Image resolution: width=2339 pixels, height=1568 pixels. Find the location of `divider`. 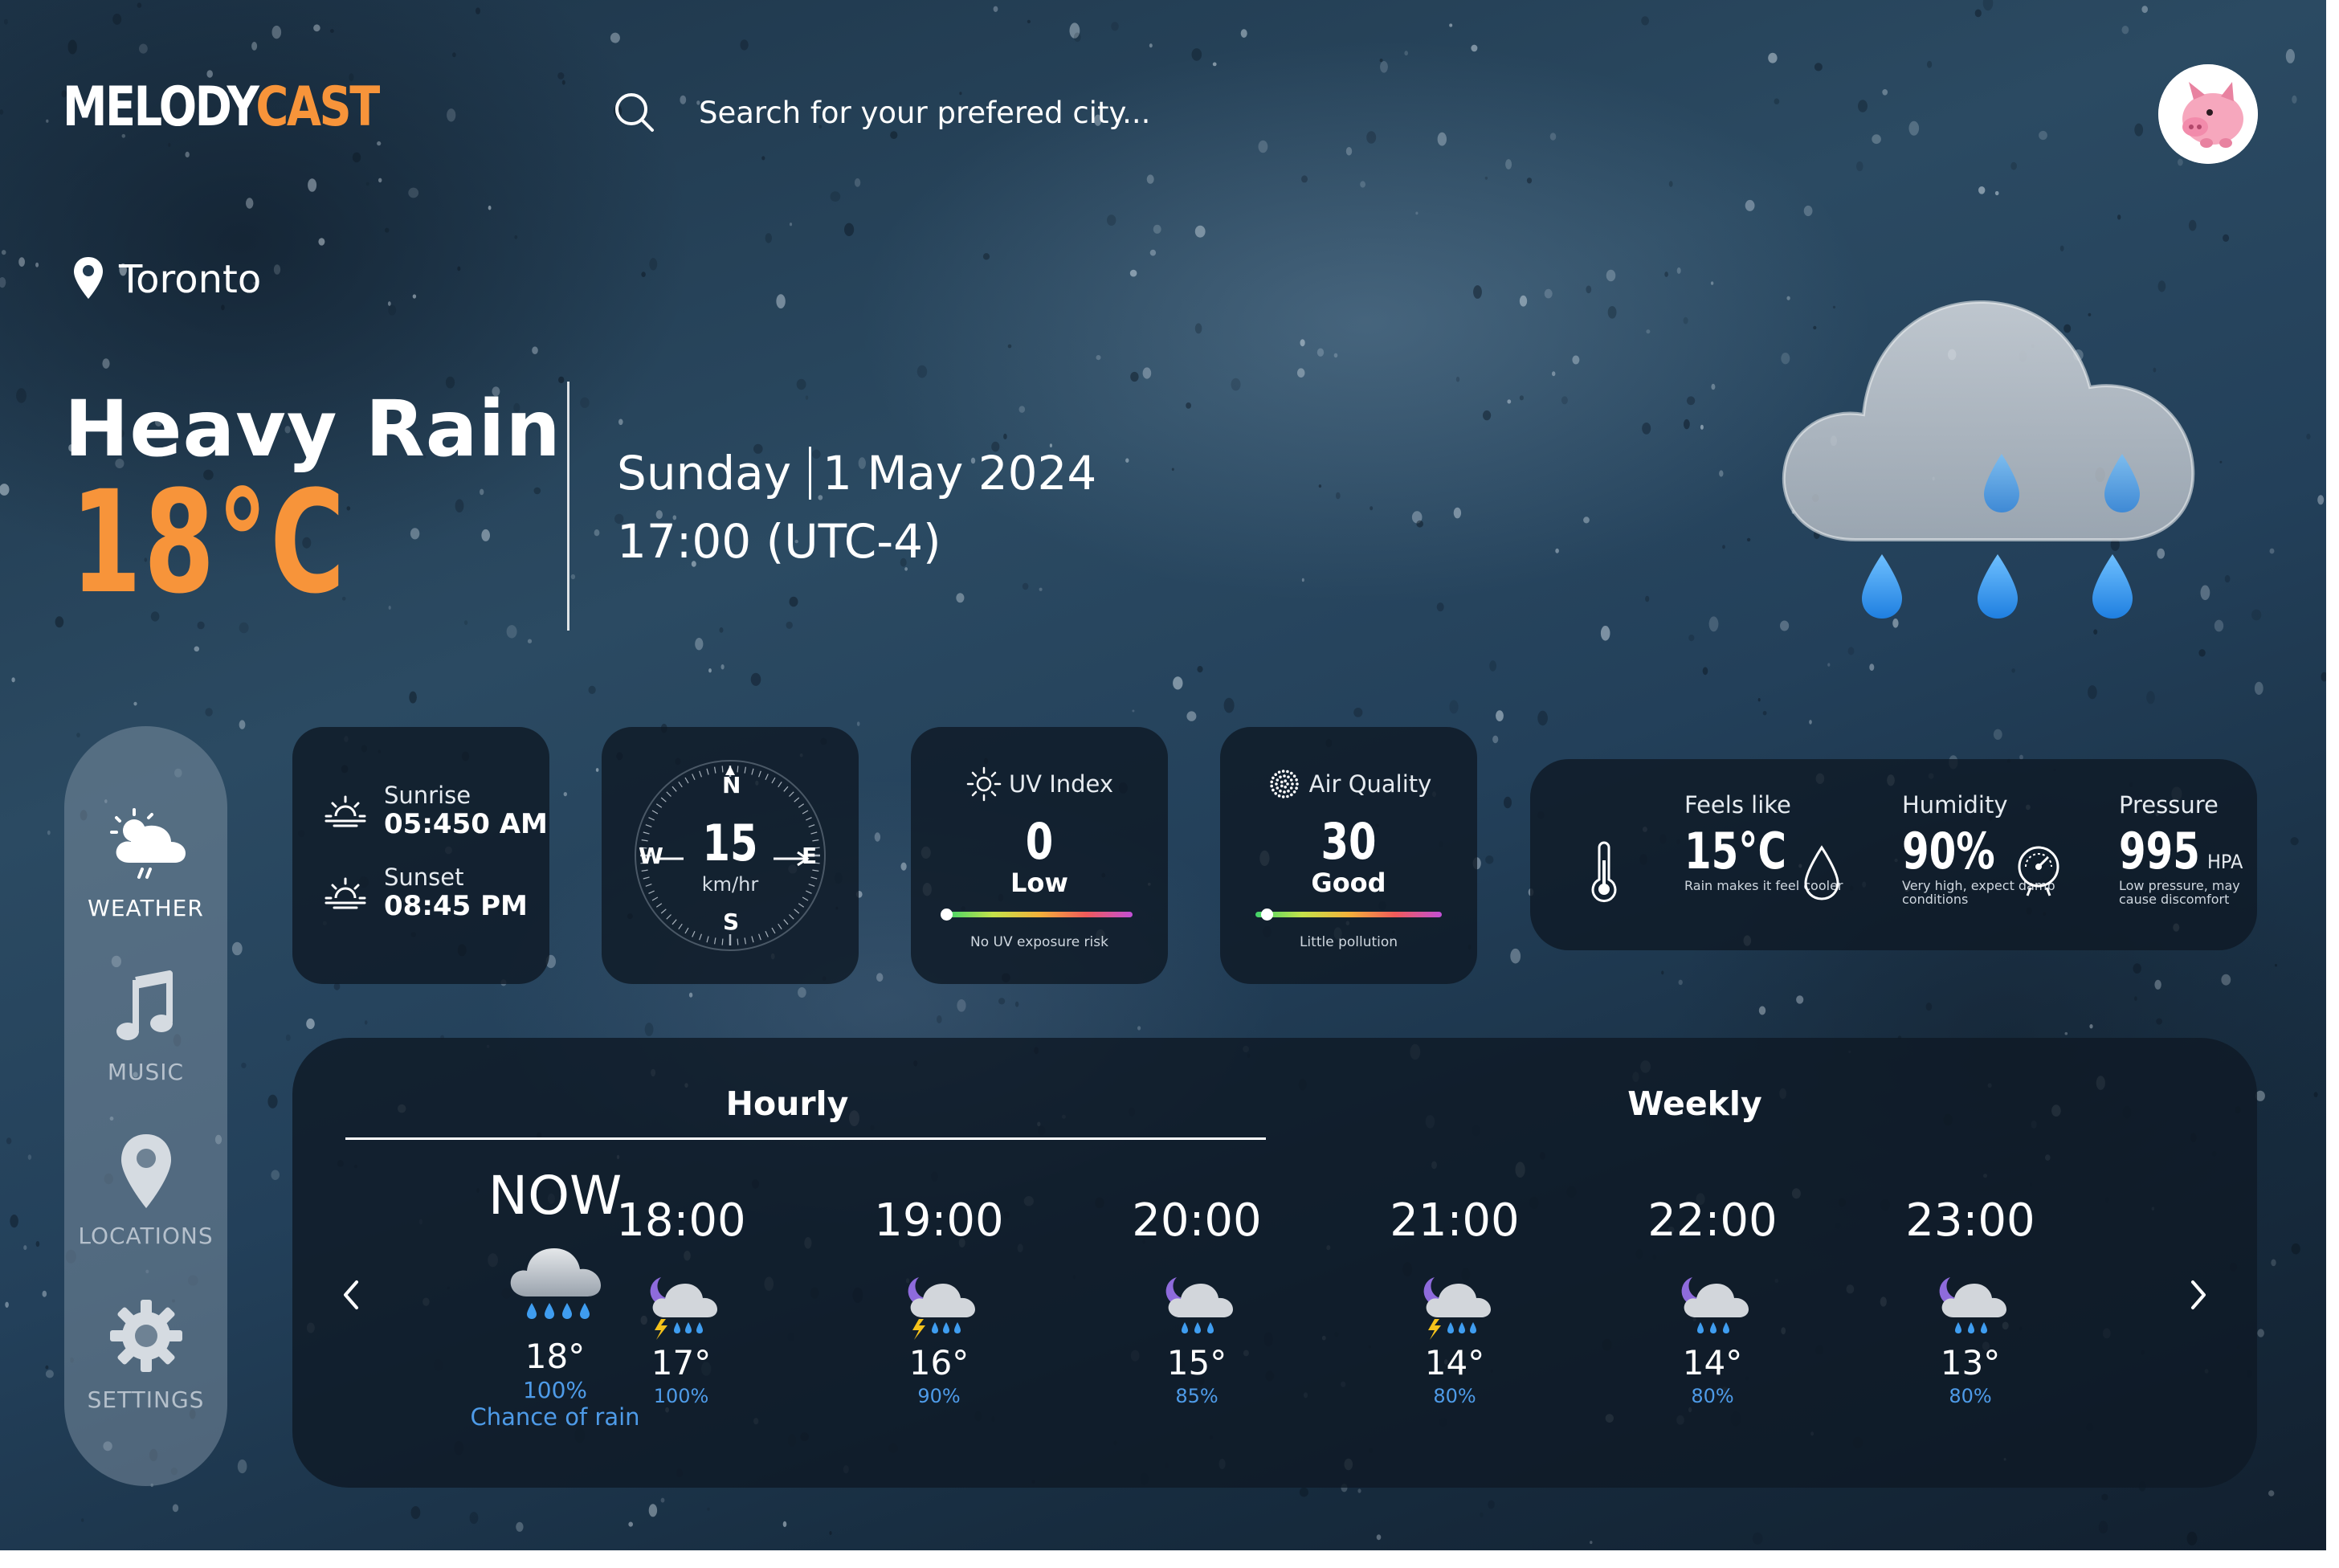

divider is located at coordinates (568, 506).